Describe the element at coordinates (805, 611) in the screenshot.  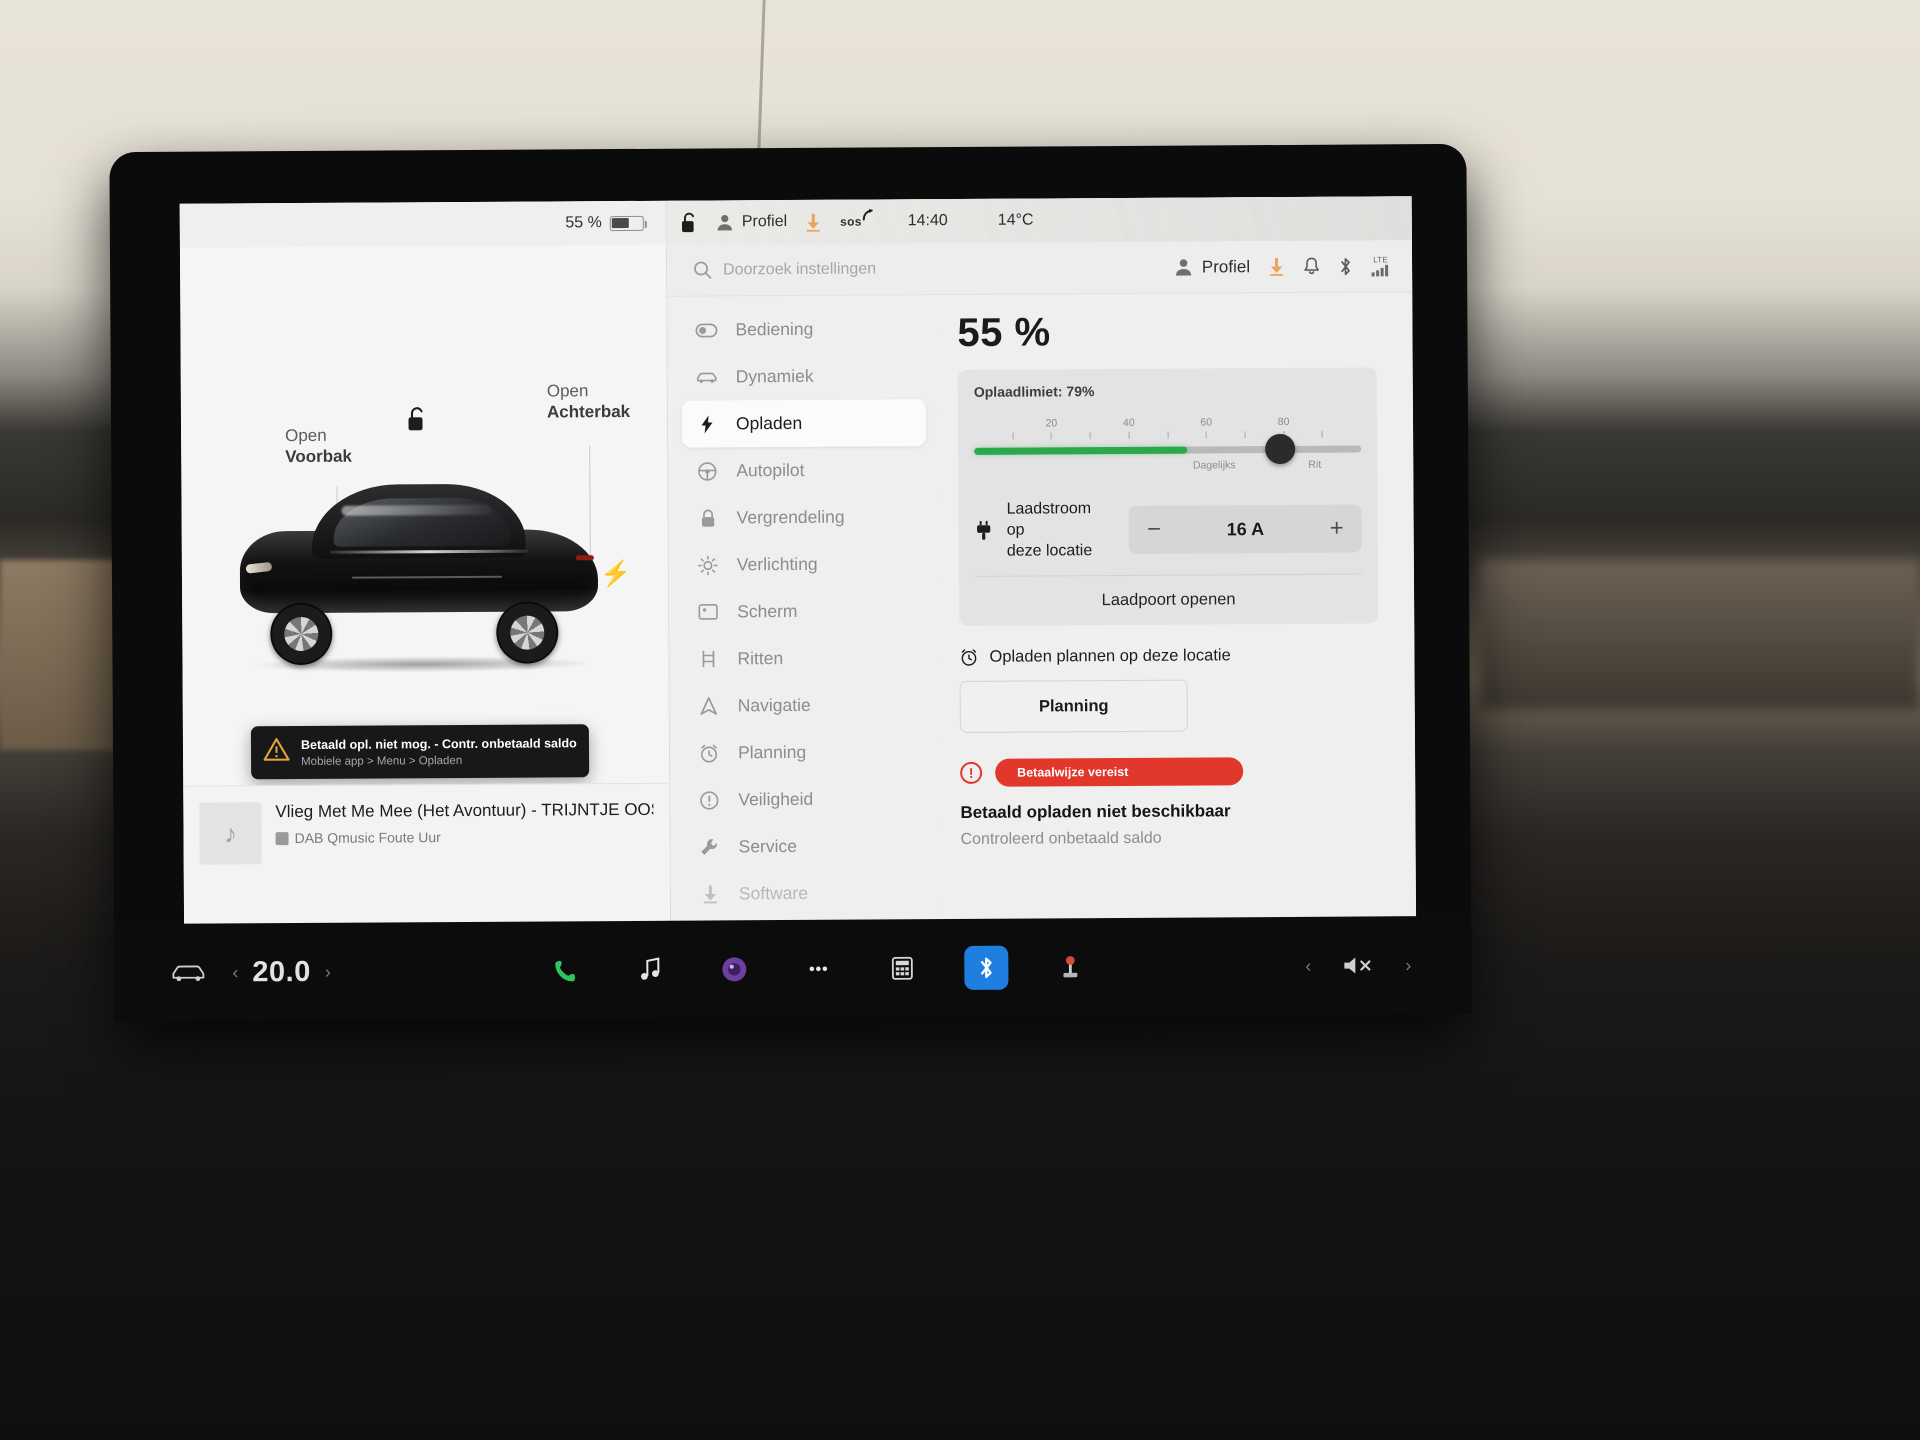
I see `sidebar-item-scherm: Scherm` at that location.